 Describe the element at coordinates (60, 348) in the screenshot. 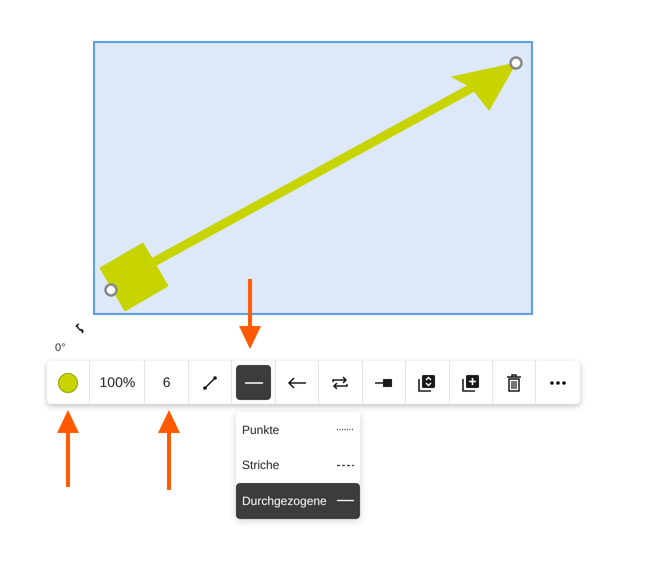

I see `rotation-label: 0°` at that location.